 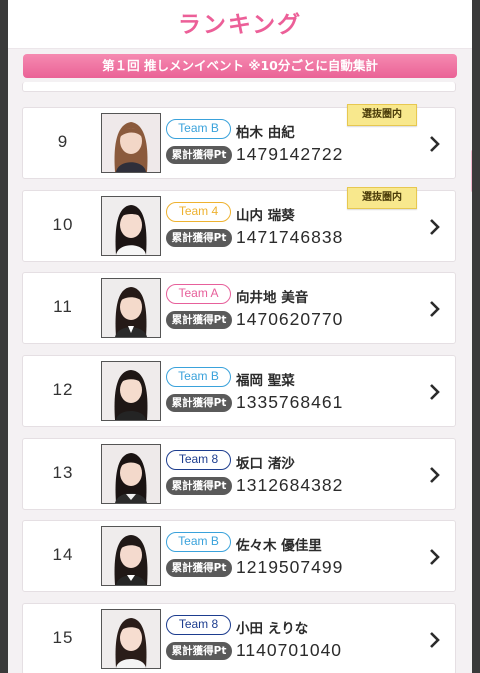 What do you see at coordinates (239, 391) in the screenshot?
I see `ranking-card: 12 Team B 福岡 聖菜 累計獲得Pt 1335768461` at bounding box center [239, 391].